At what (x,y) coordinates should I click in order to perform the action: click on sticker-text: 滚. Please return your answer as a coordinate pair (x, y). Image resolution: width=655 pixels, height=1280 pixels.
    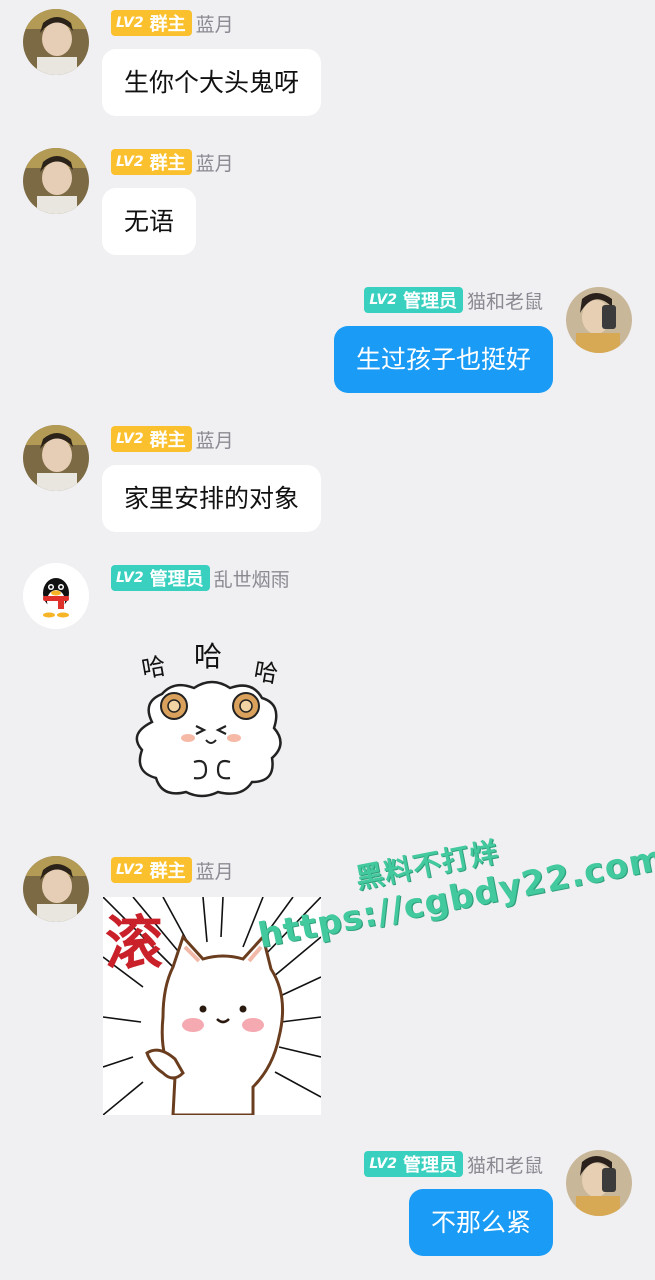
    Looking at the image, I should click on (134, 943).